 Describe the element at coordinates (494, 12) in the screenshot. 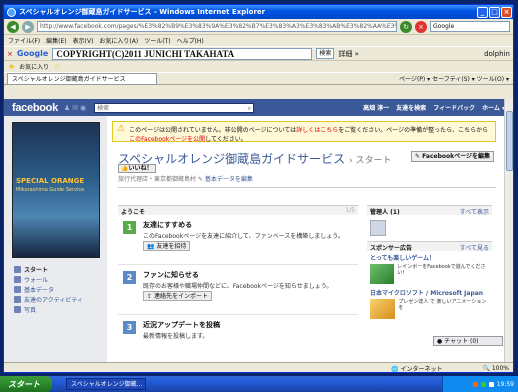

I see `maximize-button: □` at that location.